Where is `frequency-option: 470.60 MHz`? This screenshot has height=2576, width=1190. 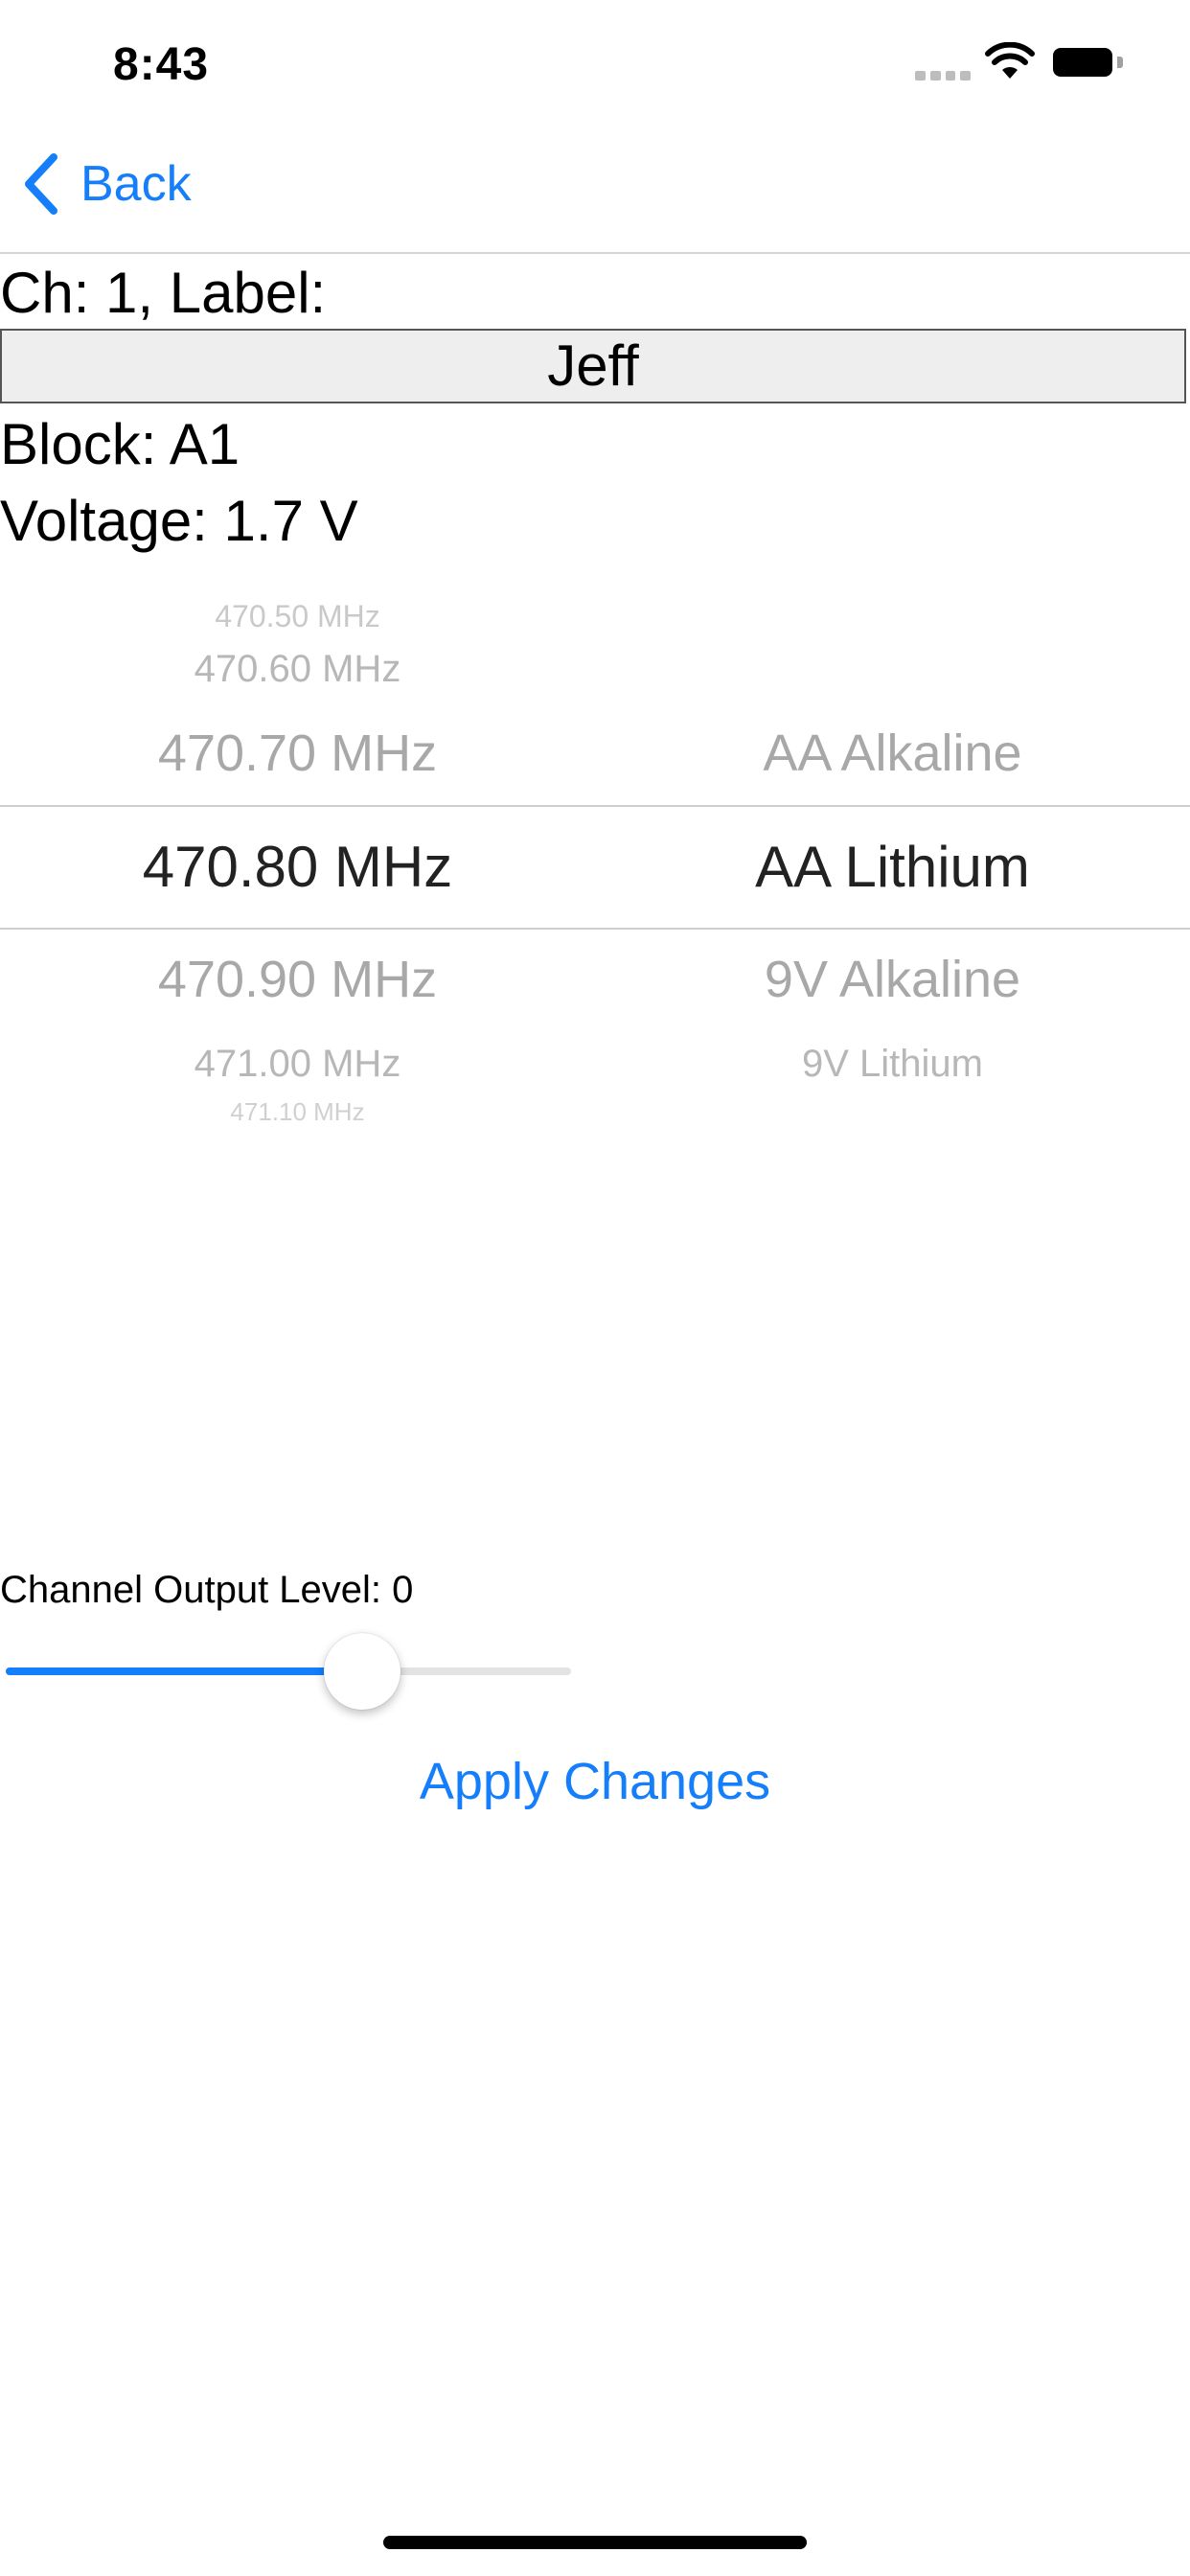 frequency-option: 470.60 MHz is located at coordinates (297, 669).